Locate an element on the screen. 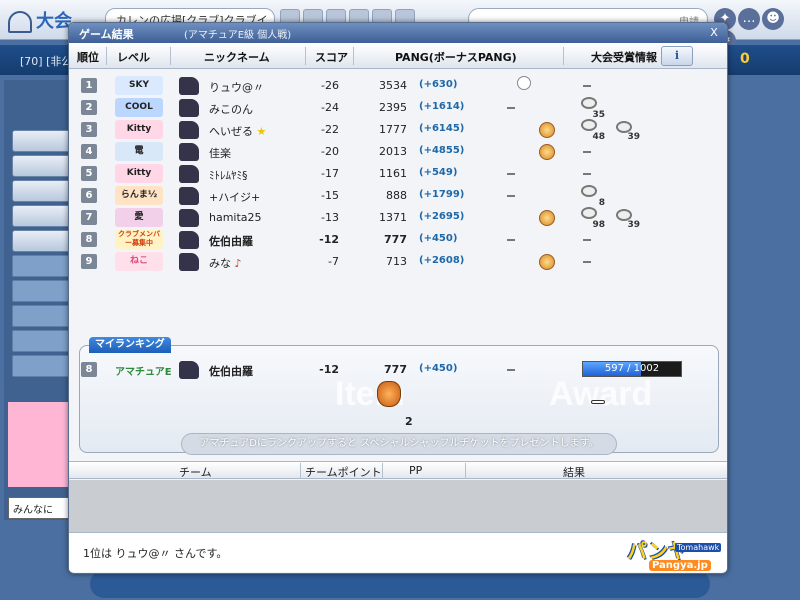 The height and width of the screenshot is (600, 800). star-icon: ★ is located at coordinates (261, 131).